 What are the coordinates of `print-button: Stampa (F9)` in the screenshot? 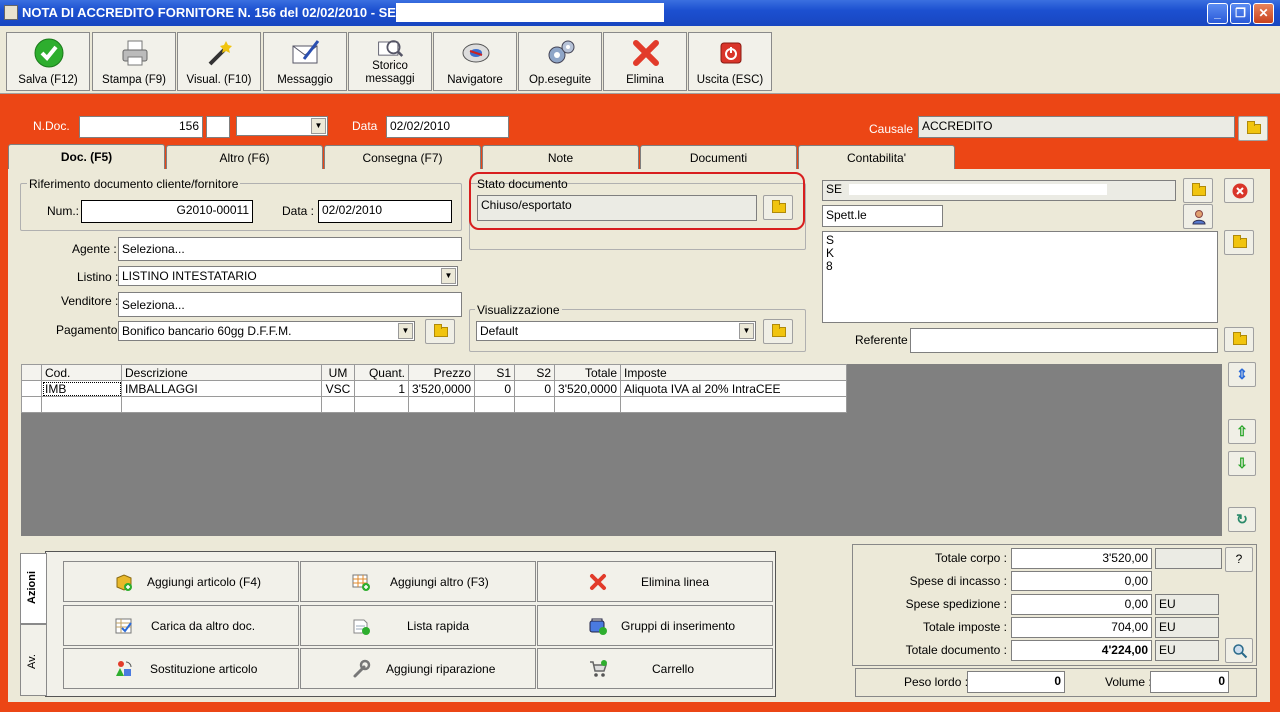 It's located at (134, 61).